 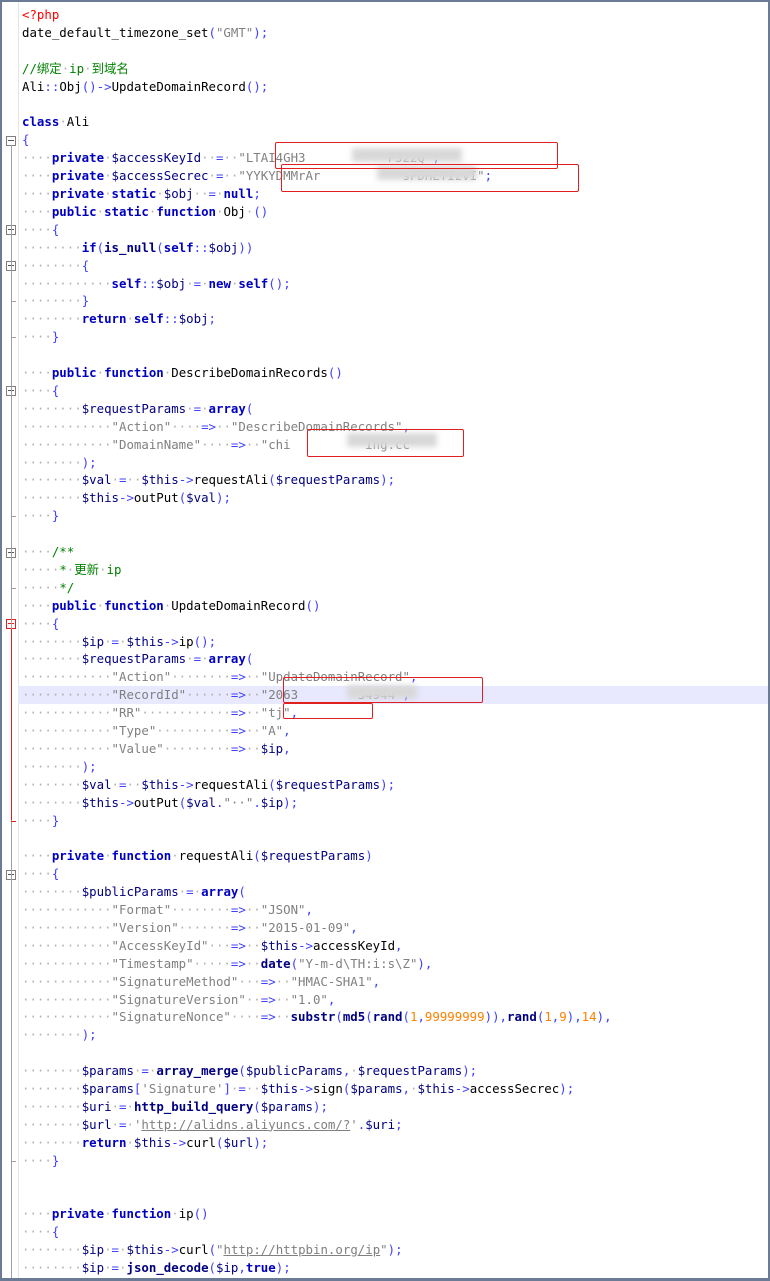 I want to click on code-line: ············"Format"········=>··"JSON",, so click(x=167, y=910).